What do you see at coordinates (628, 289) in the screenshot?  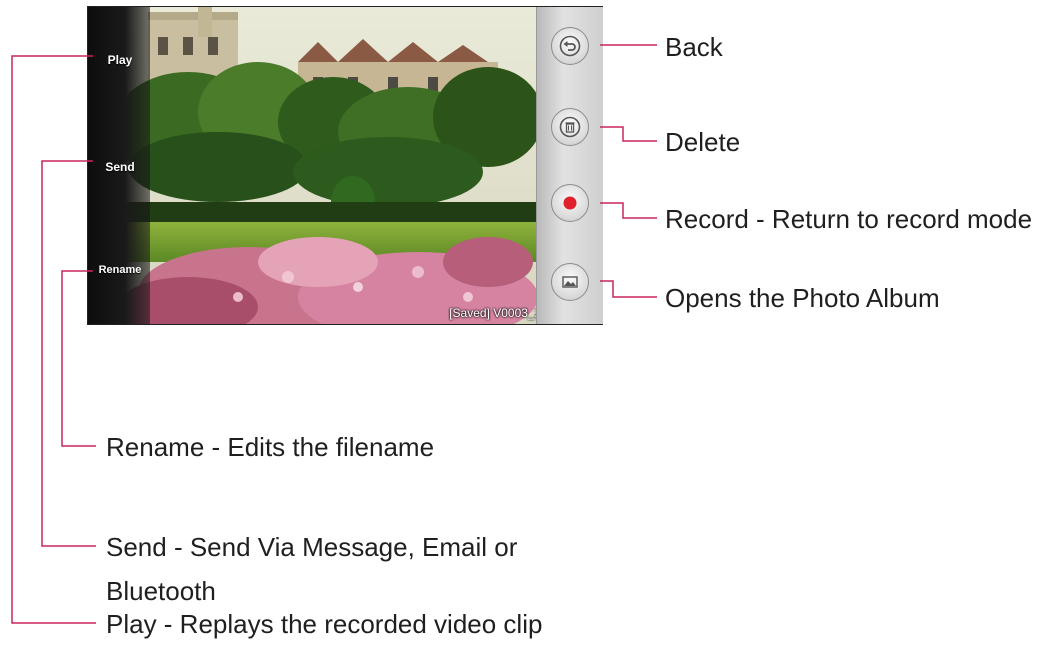 I see `album-leader` at bounding box center [628, 289].